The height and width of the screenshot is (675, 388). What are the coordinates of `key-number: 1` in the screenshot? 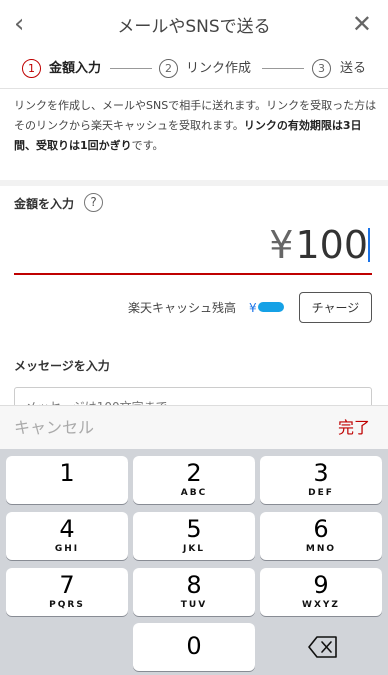 It's located at (67, 473).